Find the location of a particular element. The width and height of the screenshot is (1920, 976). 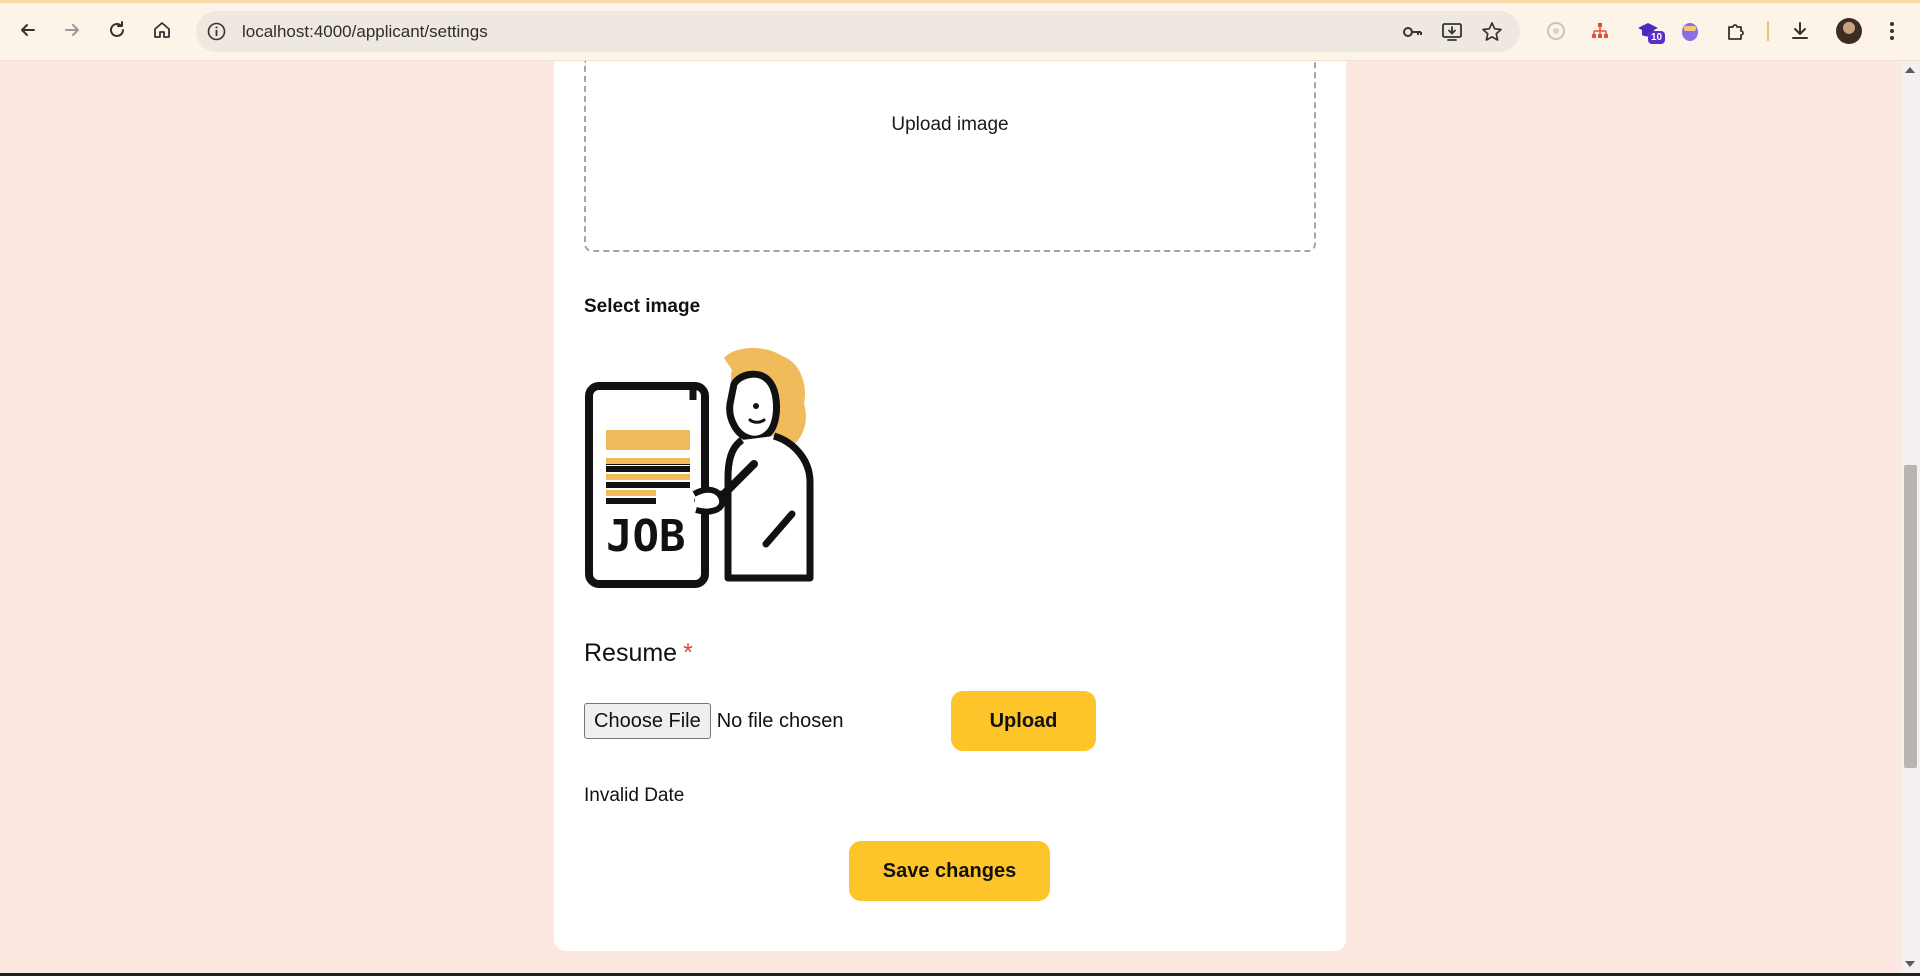

choose-file-button: Choose File is located at coordinates (647, 721).